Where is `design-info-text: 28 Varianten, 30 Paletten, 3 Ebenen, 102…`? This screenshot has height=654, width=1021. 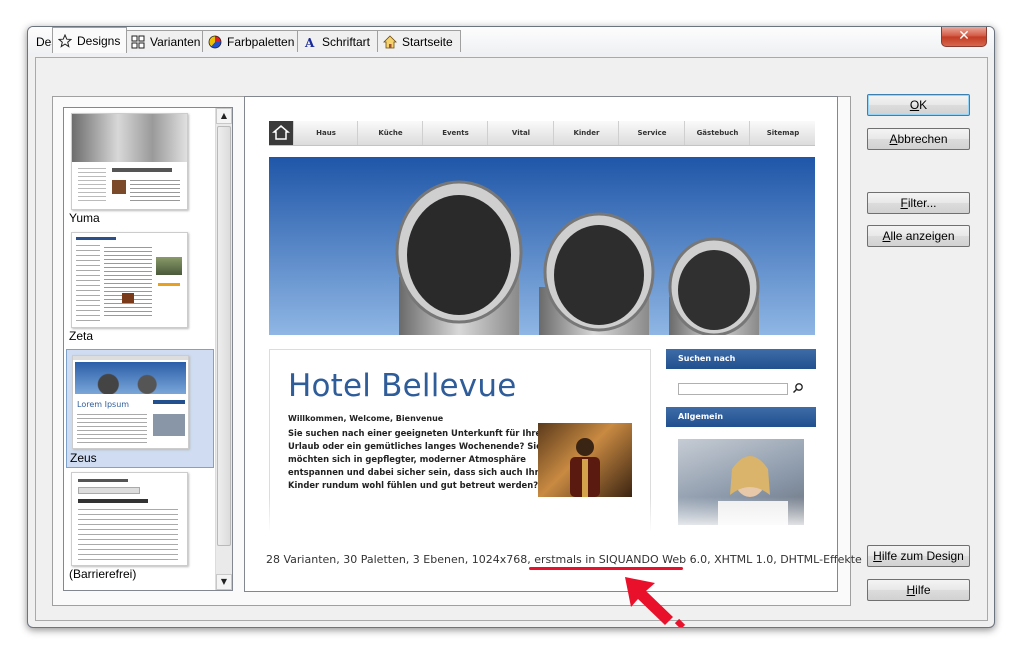
design-info-text: 28 Varianten, 30 Paletten, 3 Ebenen, 102… is located at coordinates (564, 559).